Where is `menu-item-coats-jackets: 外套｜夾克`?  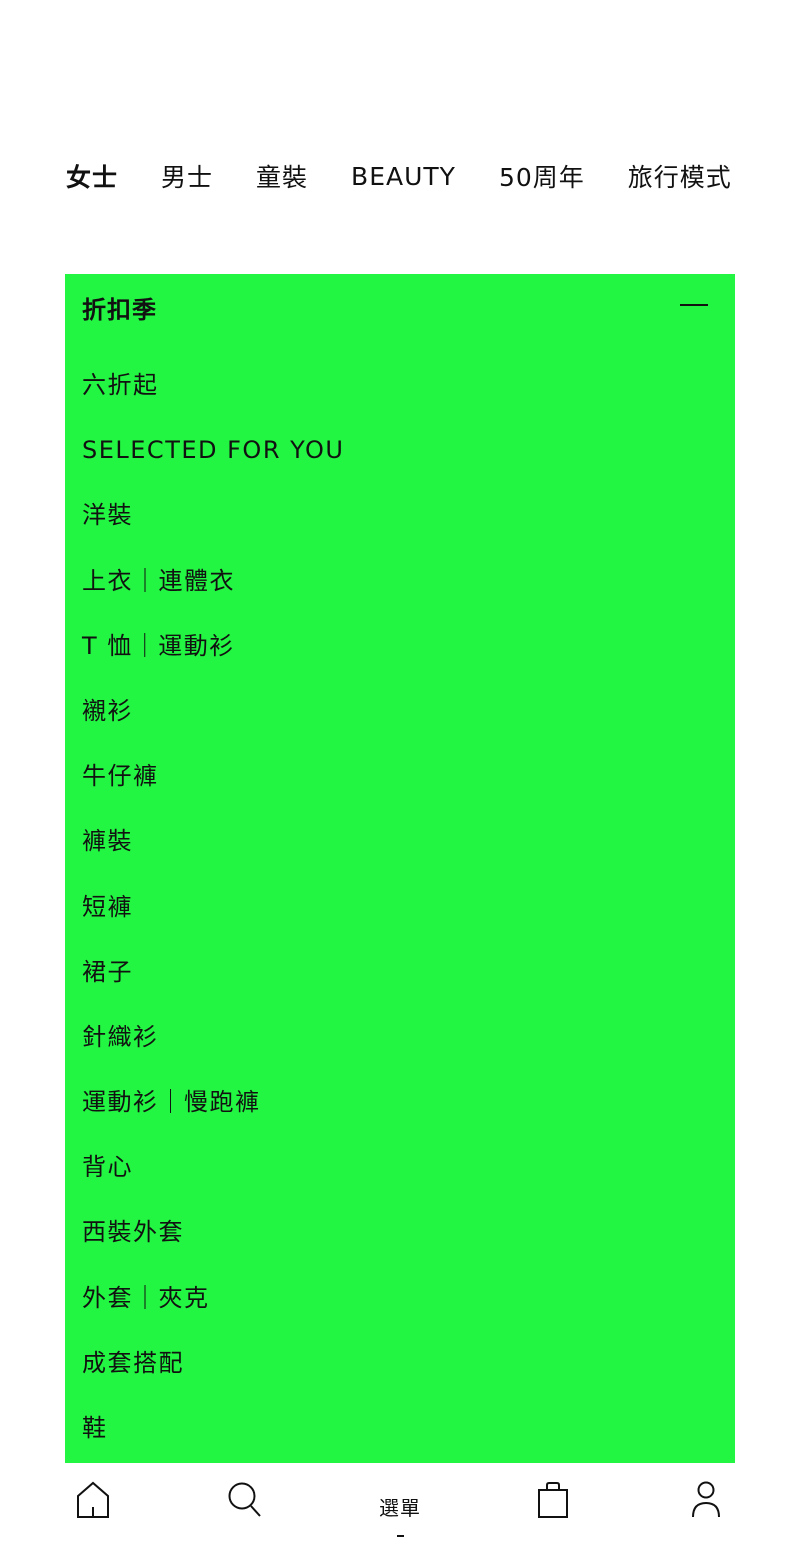 menu-item-coats-jackets: 外套｜夾克 is located at coordinates (400, 1298).